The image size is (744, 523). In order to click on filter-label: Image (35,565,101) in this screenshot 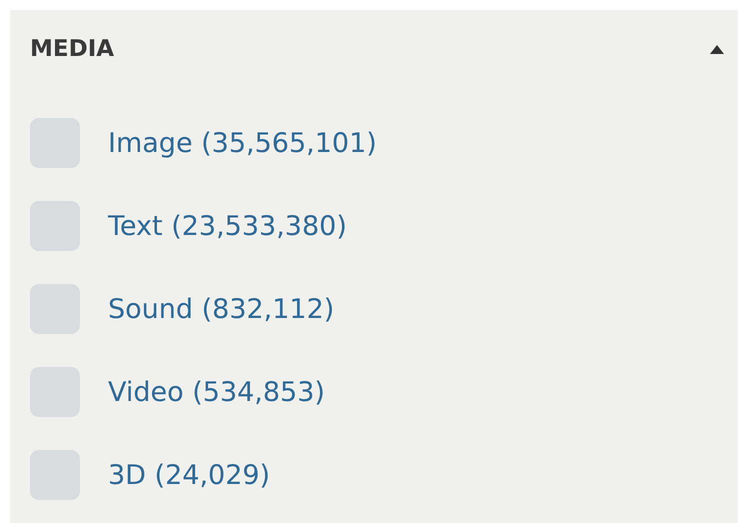, I will do `click(242, 143)`.